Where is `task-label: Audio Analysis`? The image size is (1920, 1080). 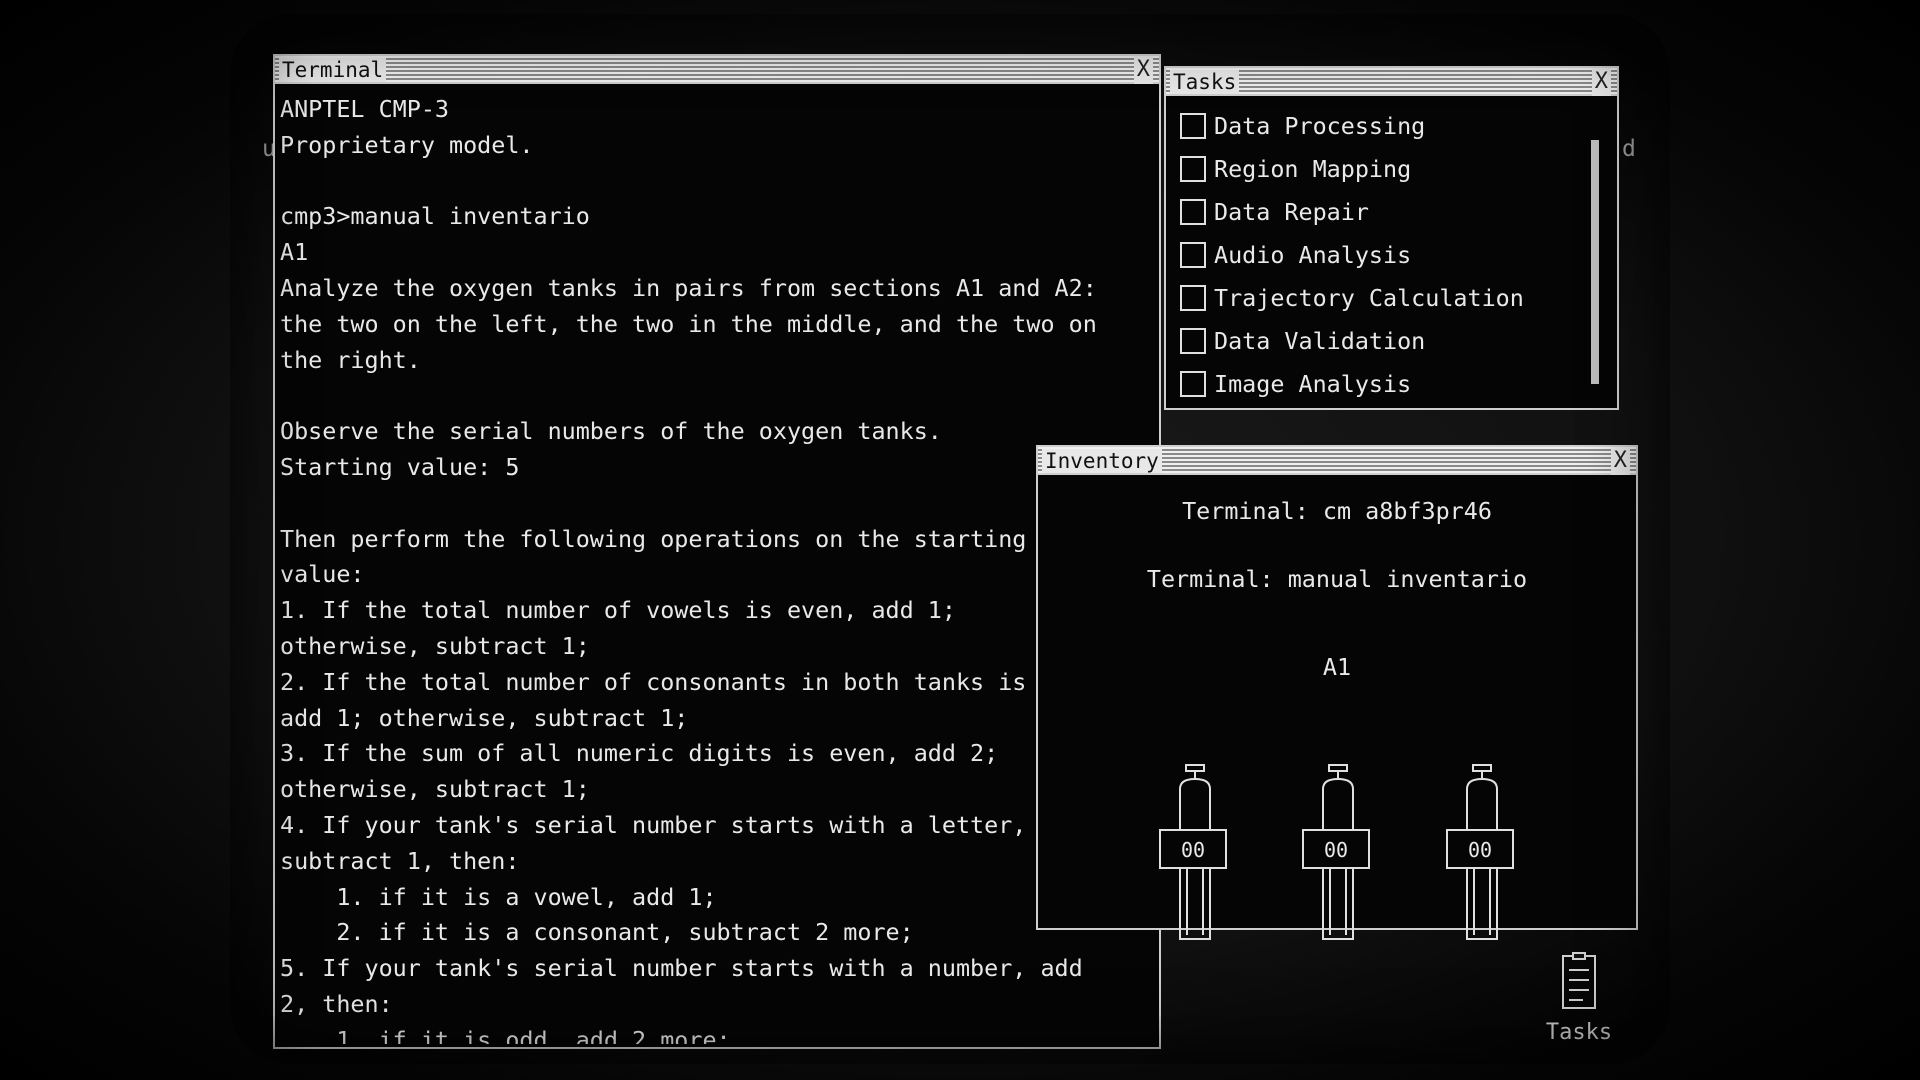
task-label: Audio Analysis is located at coordinates (1313, 254).